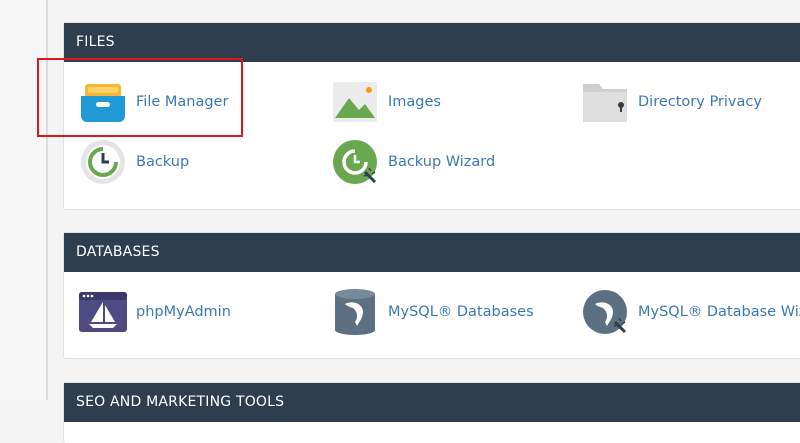  Describe the element at coordinates (103, 103) in the screenshot. I see `file-drawer-icon` at that location.